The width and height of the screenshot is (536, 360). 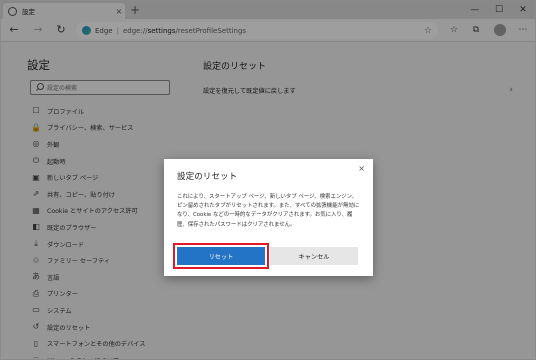 What do you see at coordinates (221, 256) in the screenshot?
I see `highlight-box` at bounding box center [221, 256].